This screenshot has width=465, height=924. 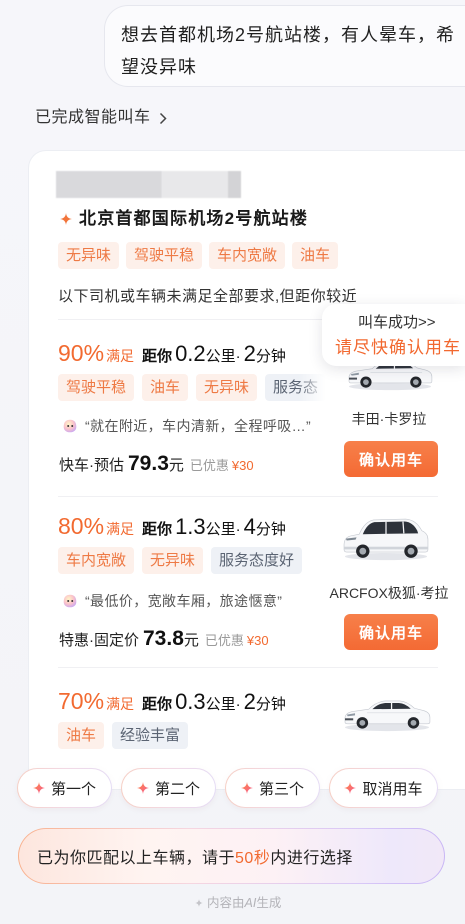 What do you see at coordinates (311, 858) in the screenshot?
I see `banner-suffix: 内进行选择` at bounding box center [311, 858].